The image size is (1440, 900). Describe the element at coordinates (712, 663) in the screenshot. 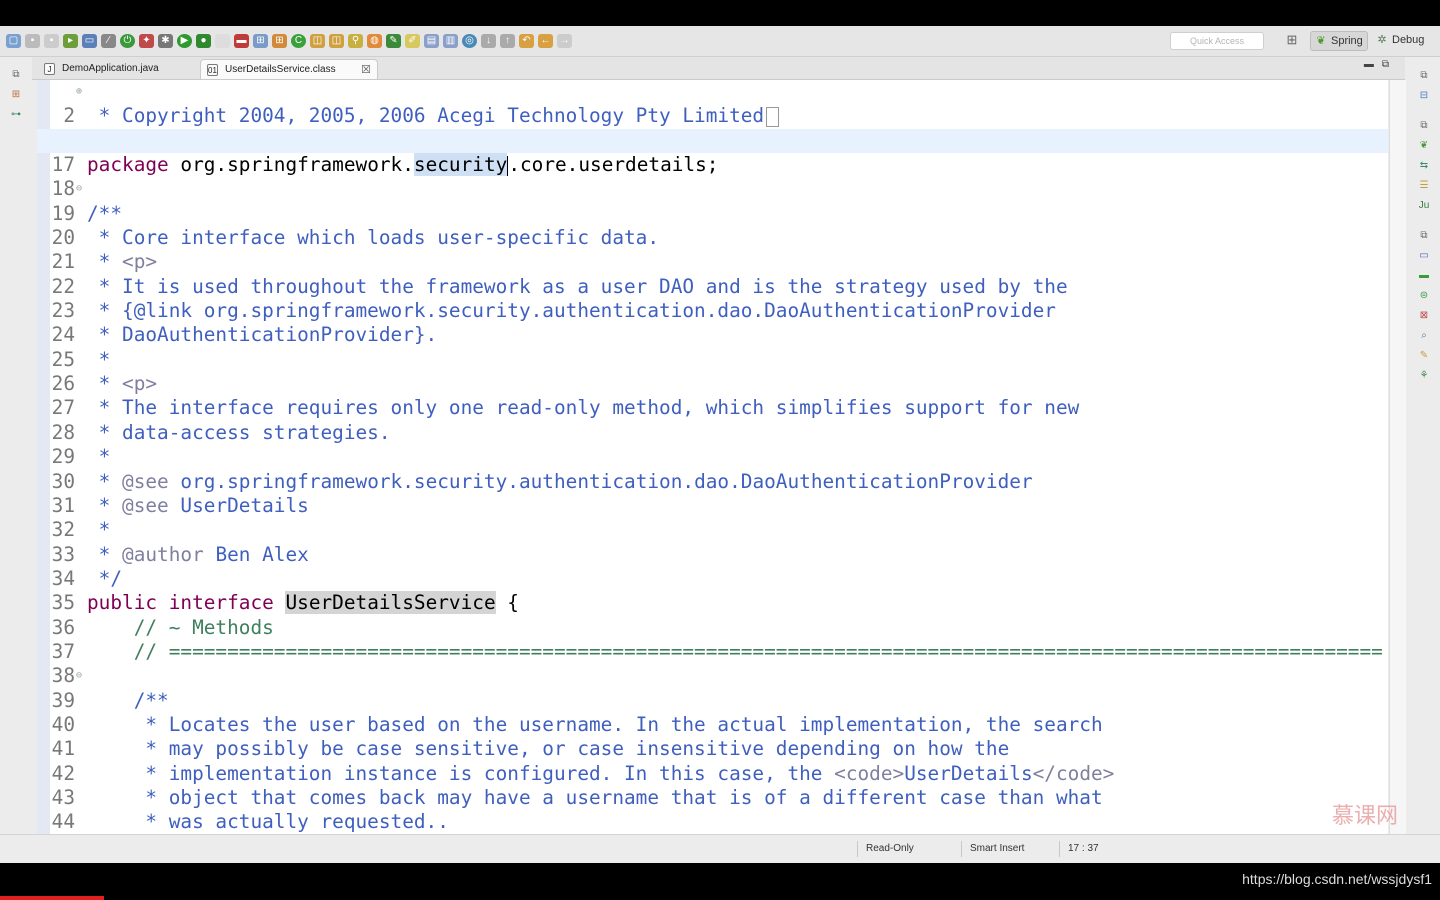

I see `code-line: 38` at that location.